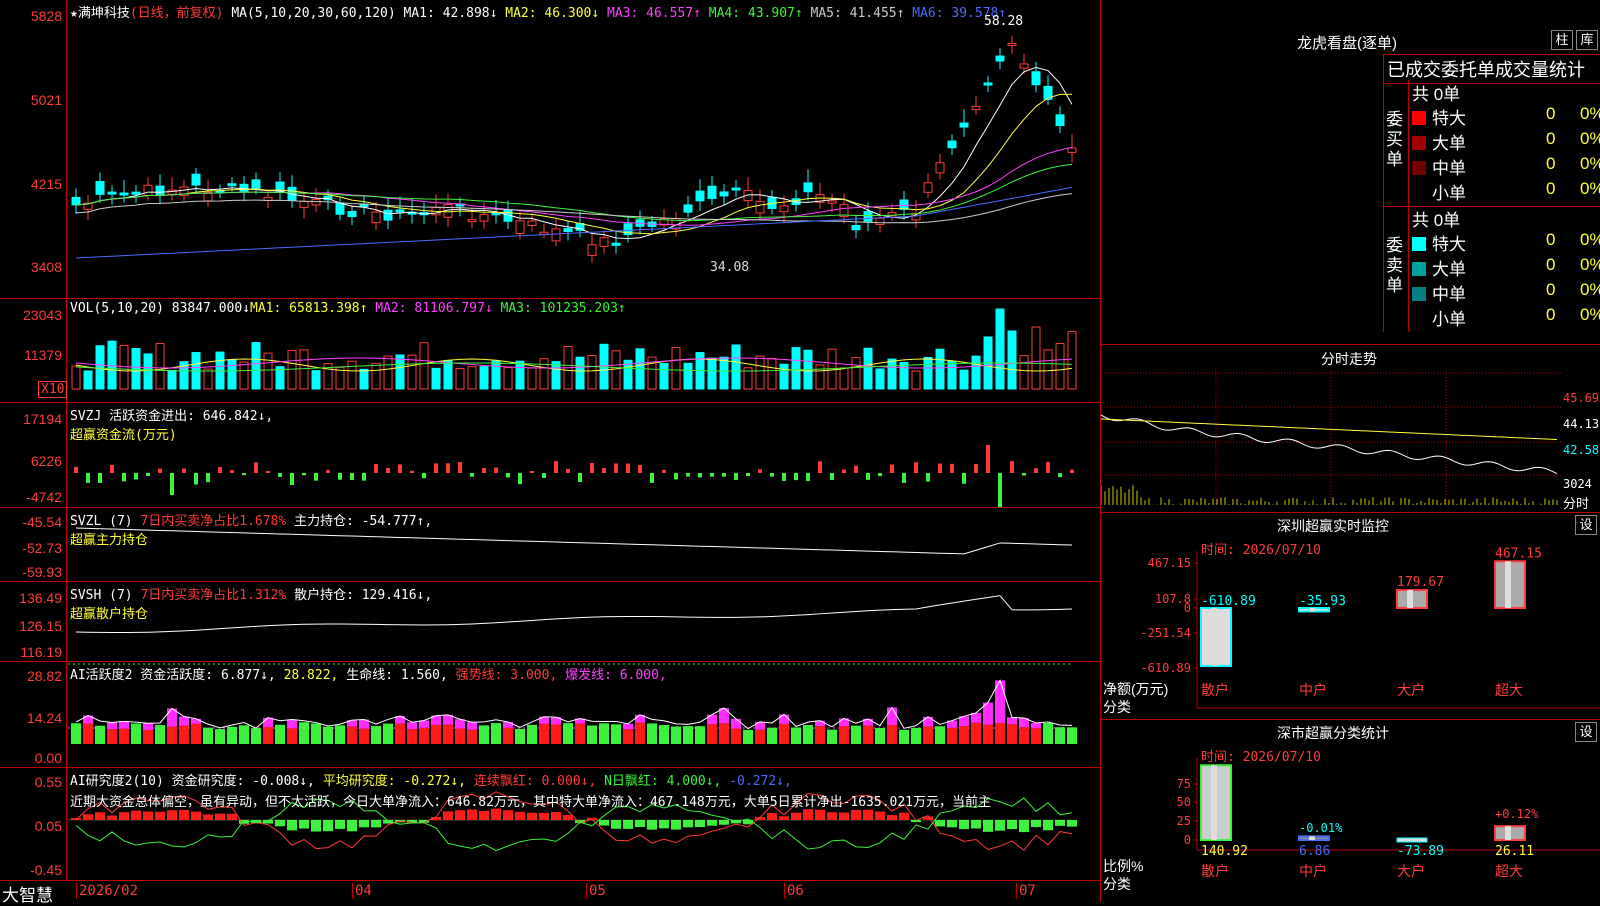 The height and width of the screenshot is (906, 1600). What do you see at coordinates (1026, 891) in the screenshot?
I see `x-tick: 07` at bounding box center [1026, 891].